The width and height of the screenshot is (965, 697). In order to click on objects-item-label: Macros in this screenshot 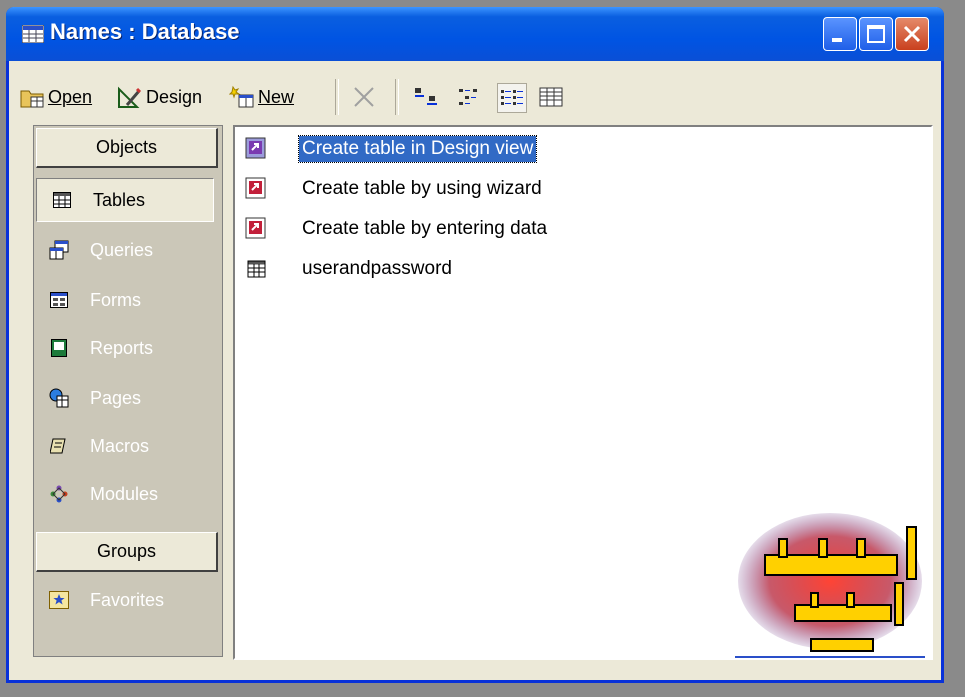, I will do `click(120, 445)`.